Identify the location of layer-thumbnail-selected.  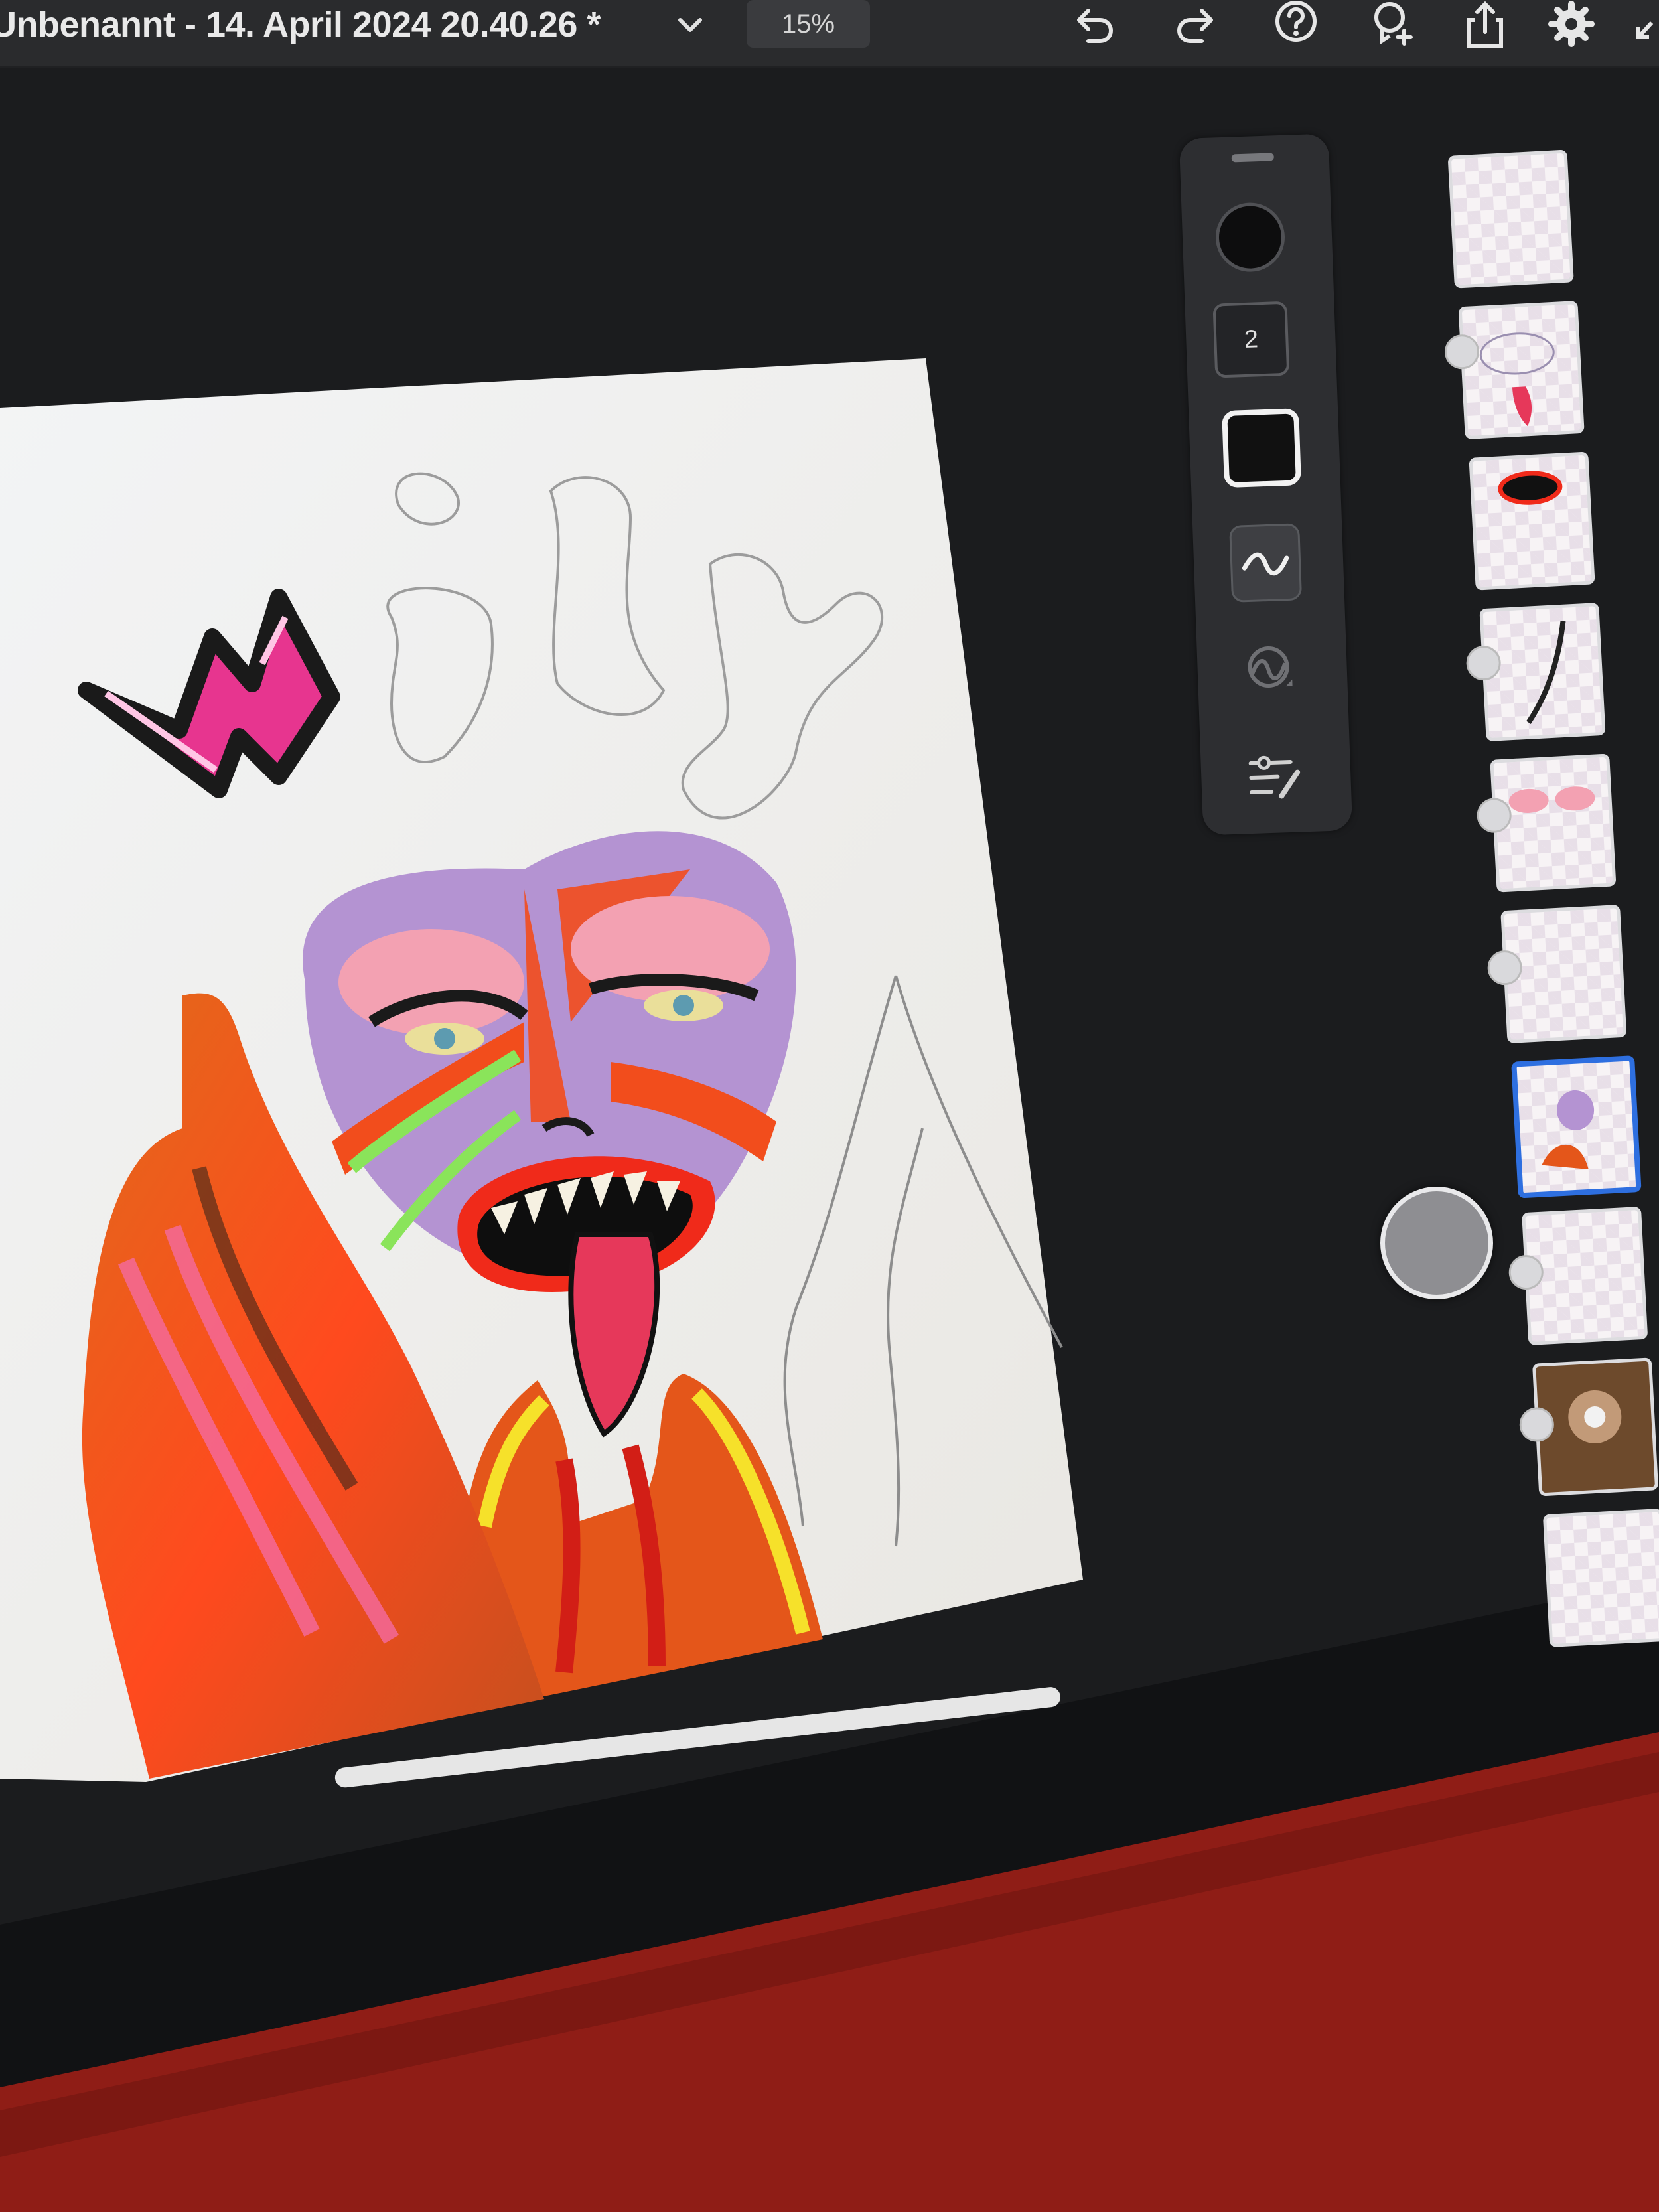
(1576, 1127).